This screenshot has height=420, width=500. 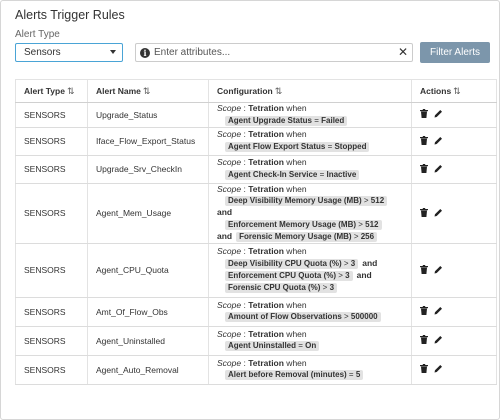 I want to click on column-header-alert-name: Alert Name ⇅, so click(x=148, y=91).